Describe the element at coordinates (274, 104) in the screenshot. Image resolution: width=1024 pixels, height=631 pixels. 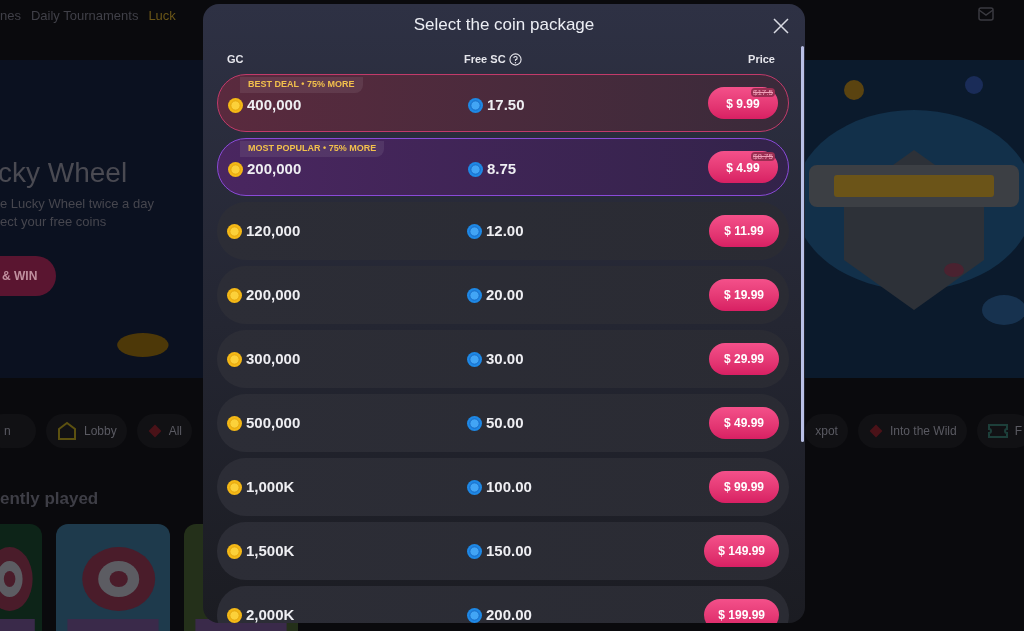
I see `gc-amount: 400,000` at that location.